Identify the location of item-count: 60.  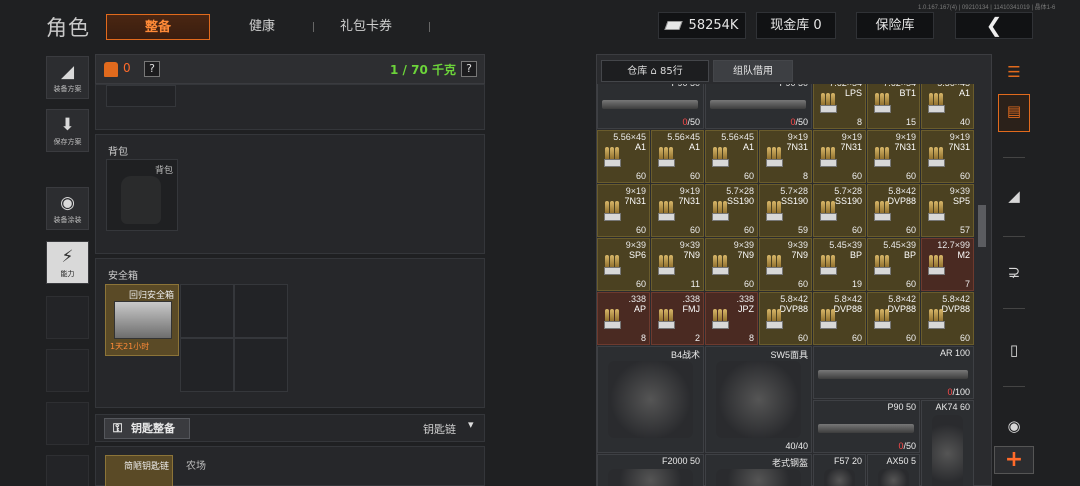
(802, 284).